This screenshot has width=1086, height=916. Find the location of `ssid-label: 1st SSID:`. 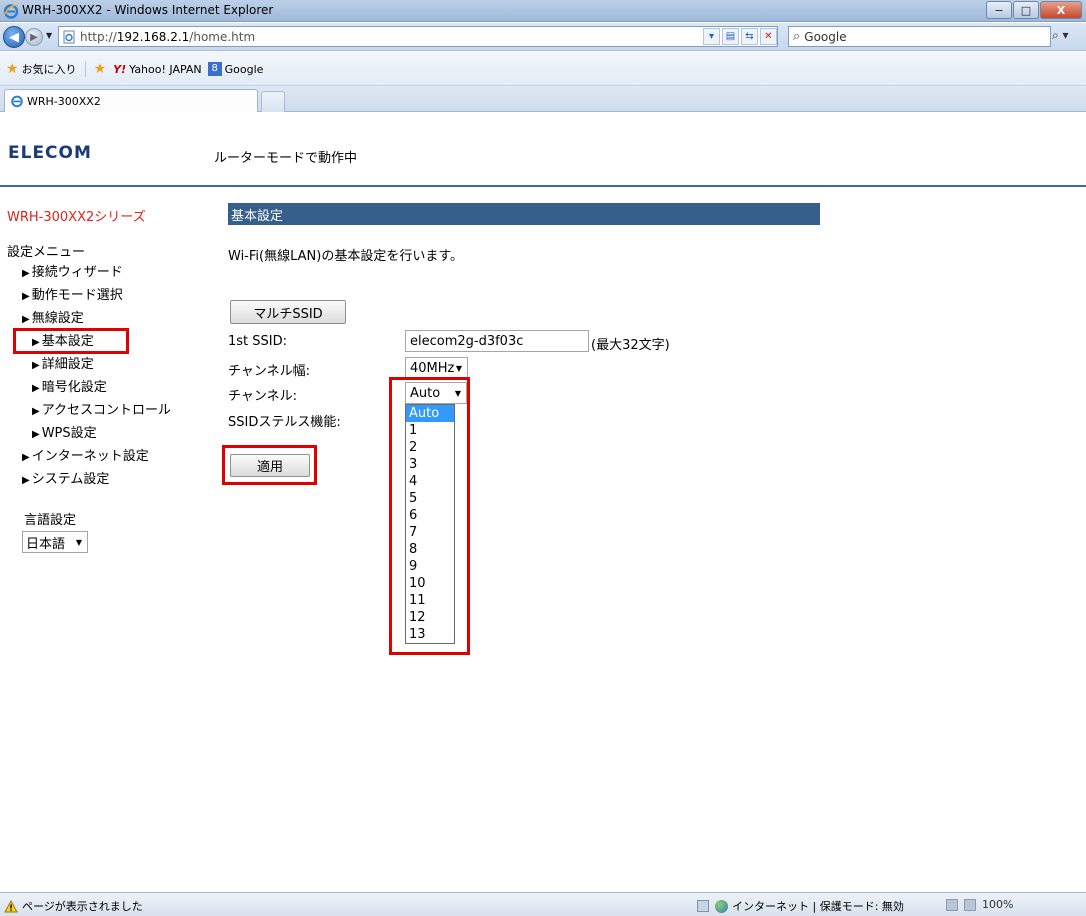

ssid-label: 1st SSID: is located at coordinates (258, 341).